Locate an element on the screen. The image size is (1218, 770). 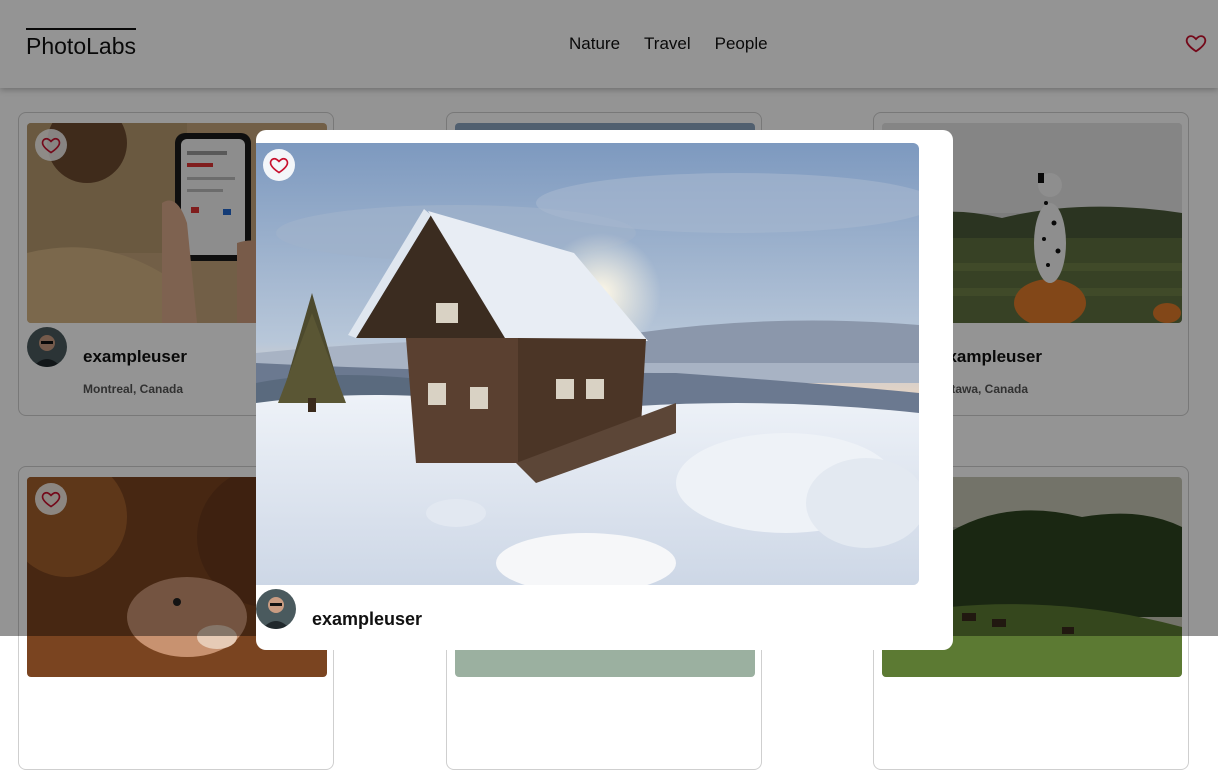
heart-icon is located at coordinates (279, 165).